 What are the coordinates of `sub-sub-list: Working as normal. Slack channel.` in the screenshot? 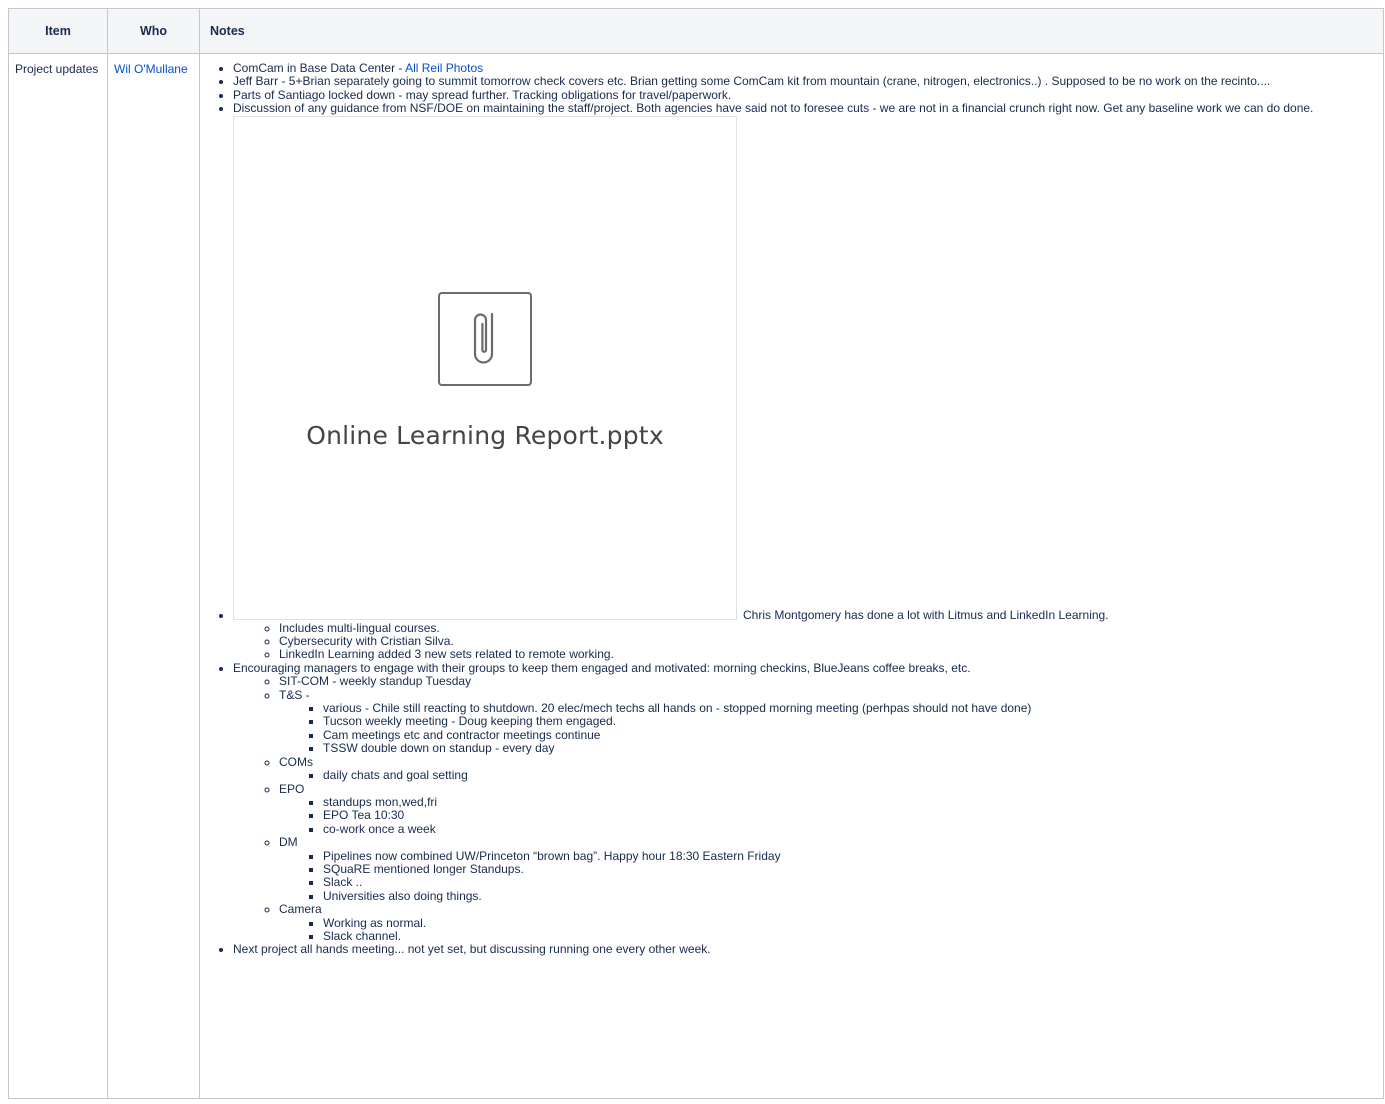 It's located at (828, 930).